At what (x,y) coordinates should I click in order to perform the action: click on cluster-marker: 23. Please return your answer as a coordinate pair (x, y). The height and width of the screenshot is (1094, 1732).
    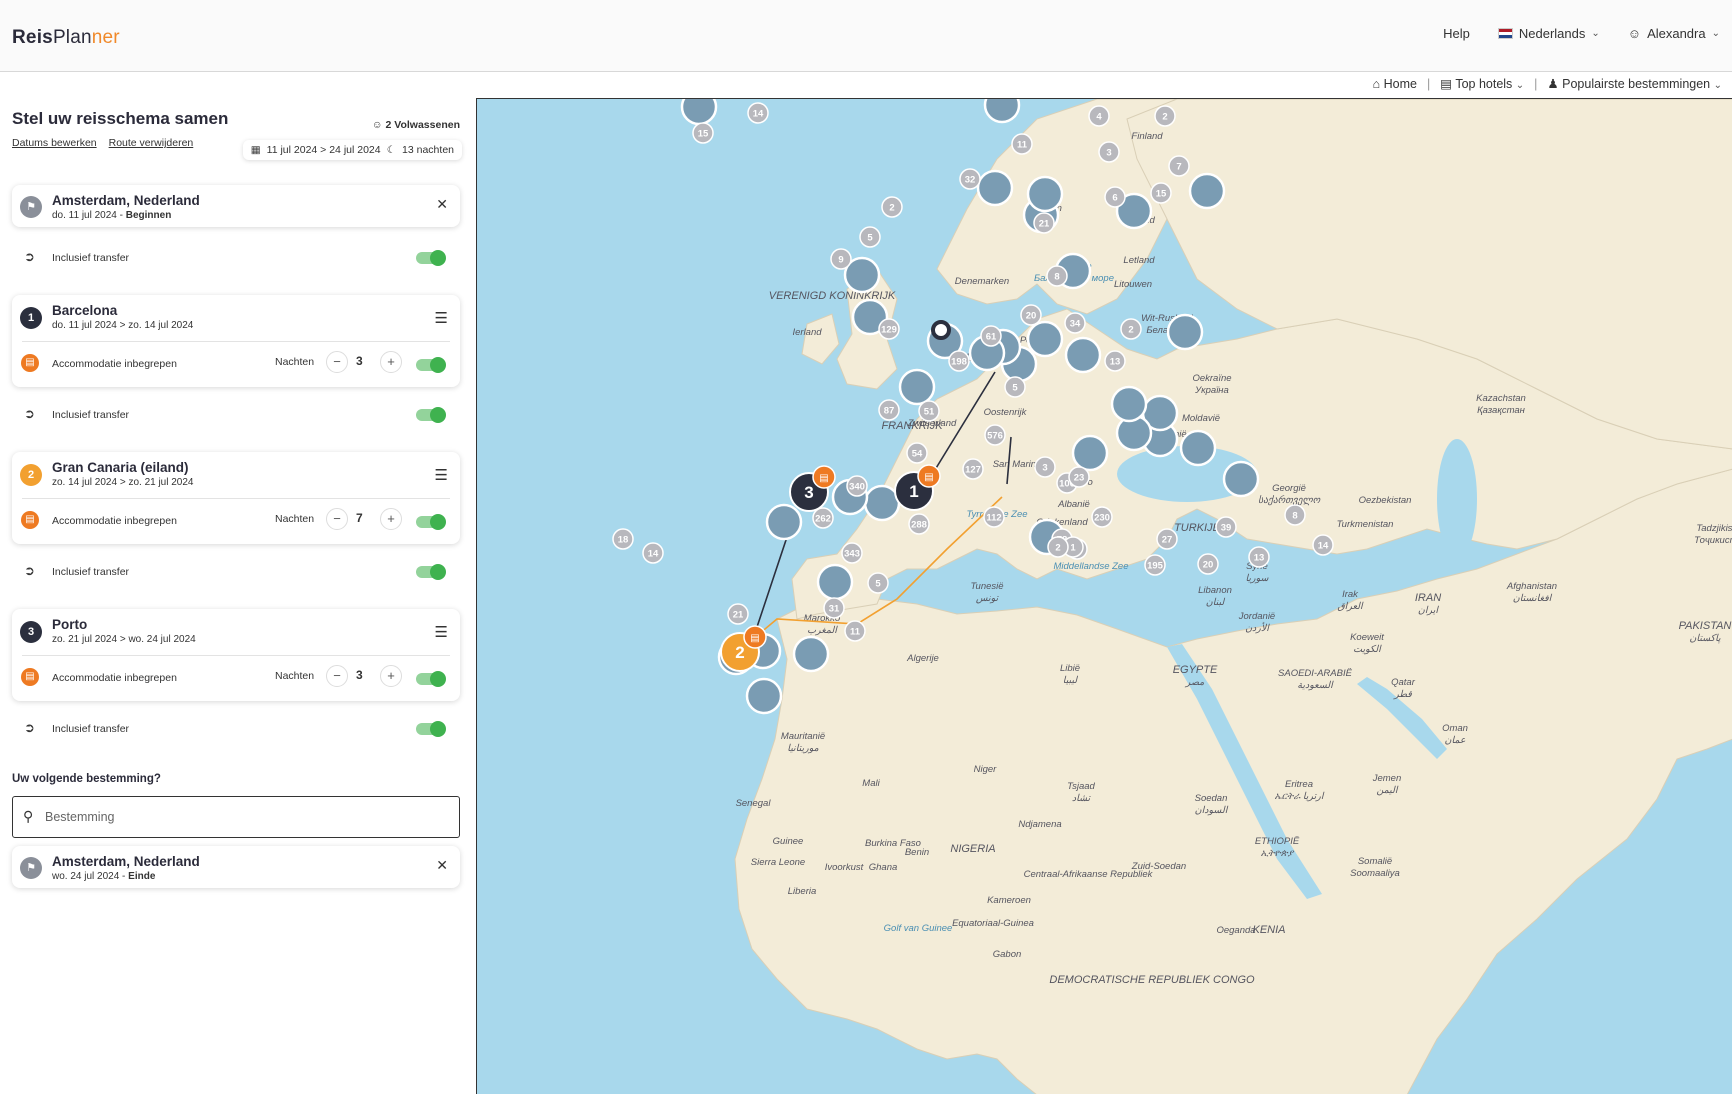
    Looking at the image, I should click on (1079, 477).